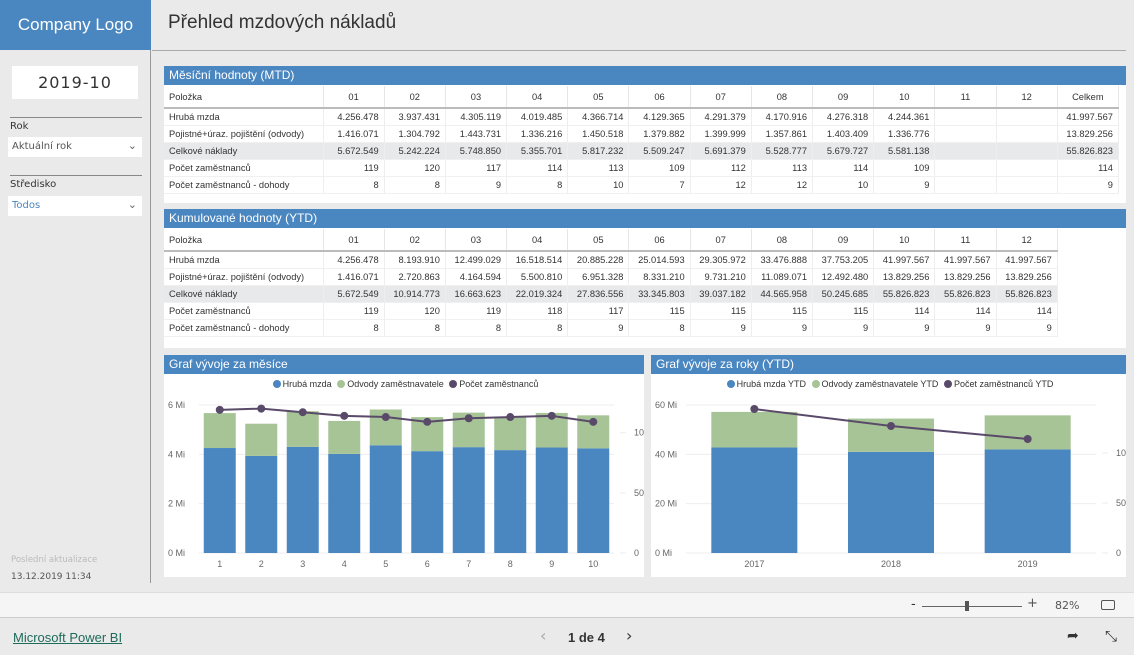 The image size is (1134, 655). What do you see at coordinates (476, 311) in the screenshot?
I see `table-cell: 119` at bounding box center [476, 311].